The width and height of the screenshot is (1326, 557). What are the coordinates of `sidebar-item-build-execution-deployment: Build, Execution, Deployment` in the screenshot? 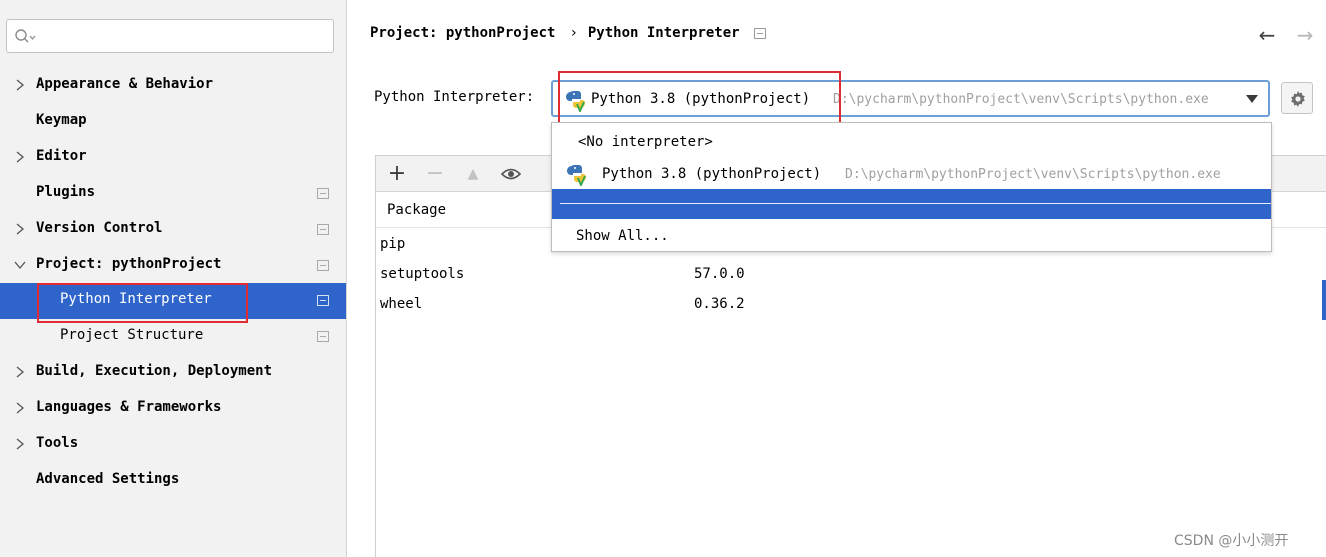 It's located at (173, 373).